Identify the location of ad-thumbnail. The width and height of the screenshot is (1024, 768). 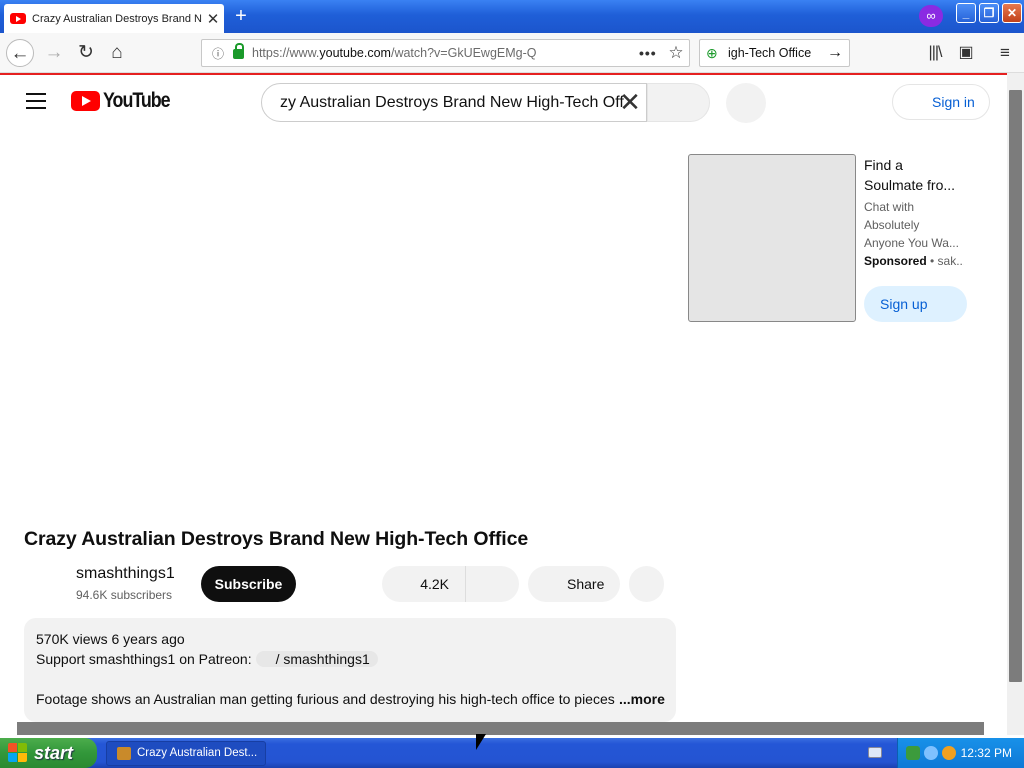
(772, 238).